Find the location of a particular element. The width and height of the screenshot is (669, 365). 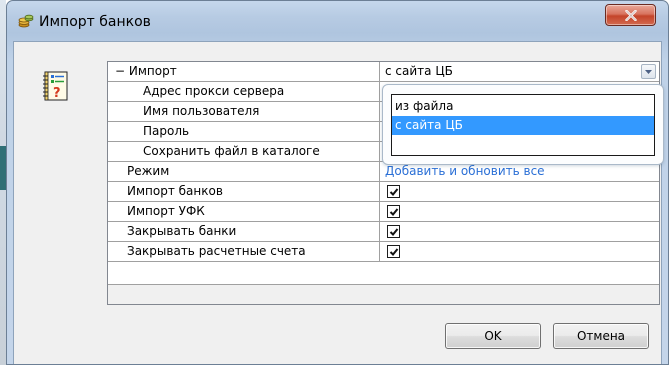

close-icon is located at coordinates (630, 15).